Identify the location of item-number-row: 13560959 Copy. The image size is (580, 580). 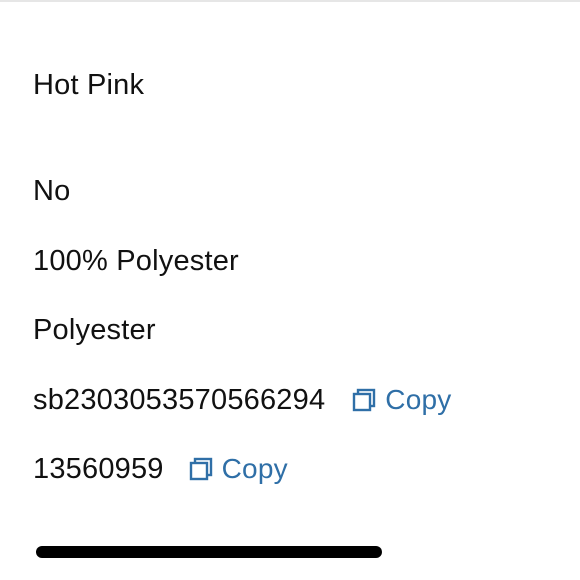
(160, 469).